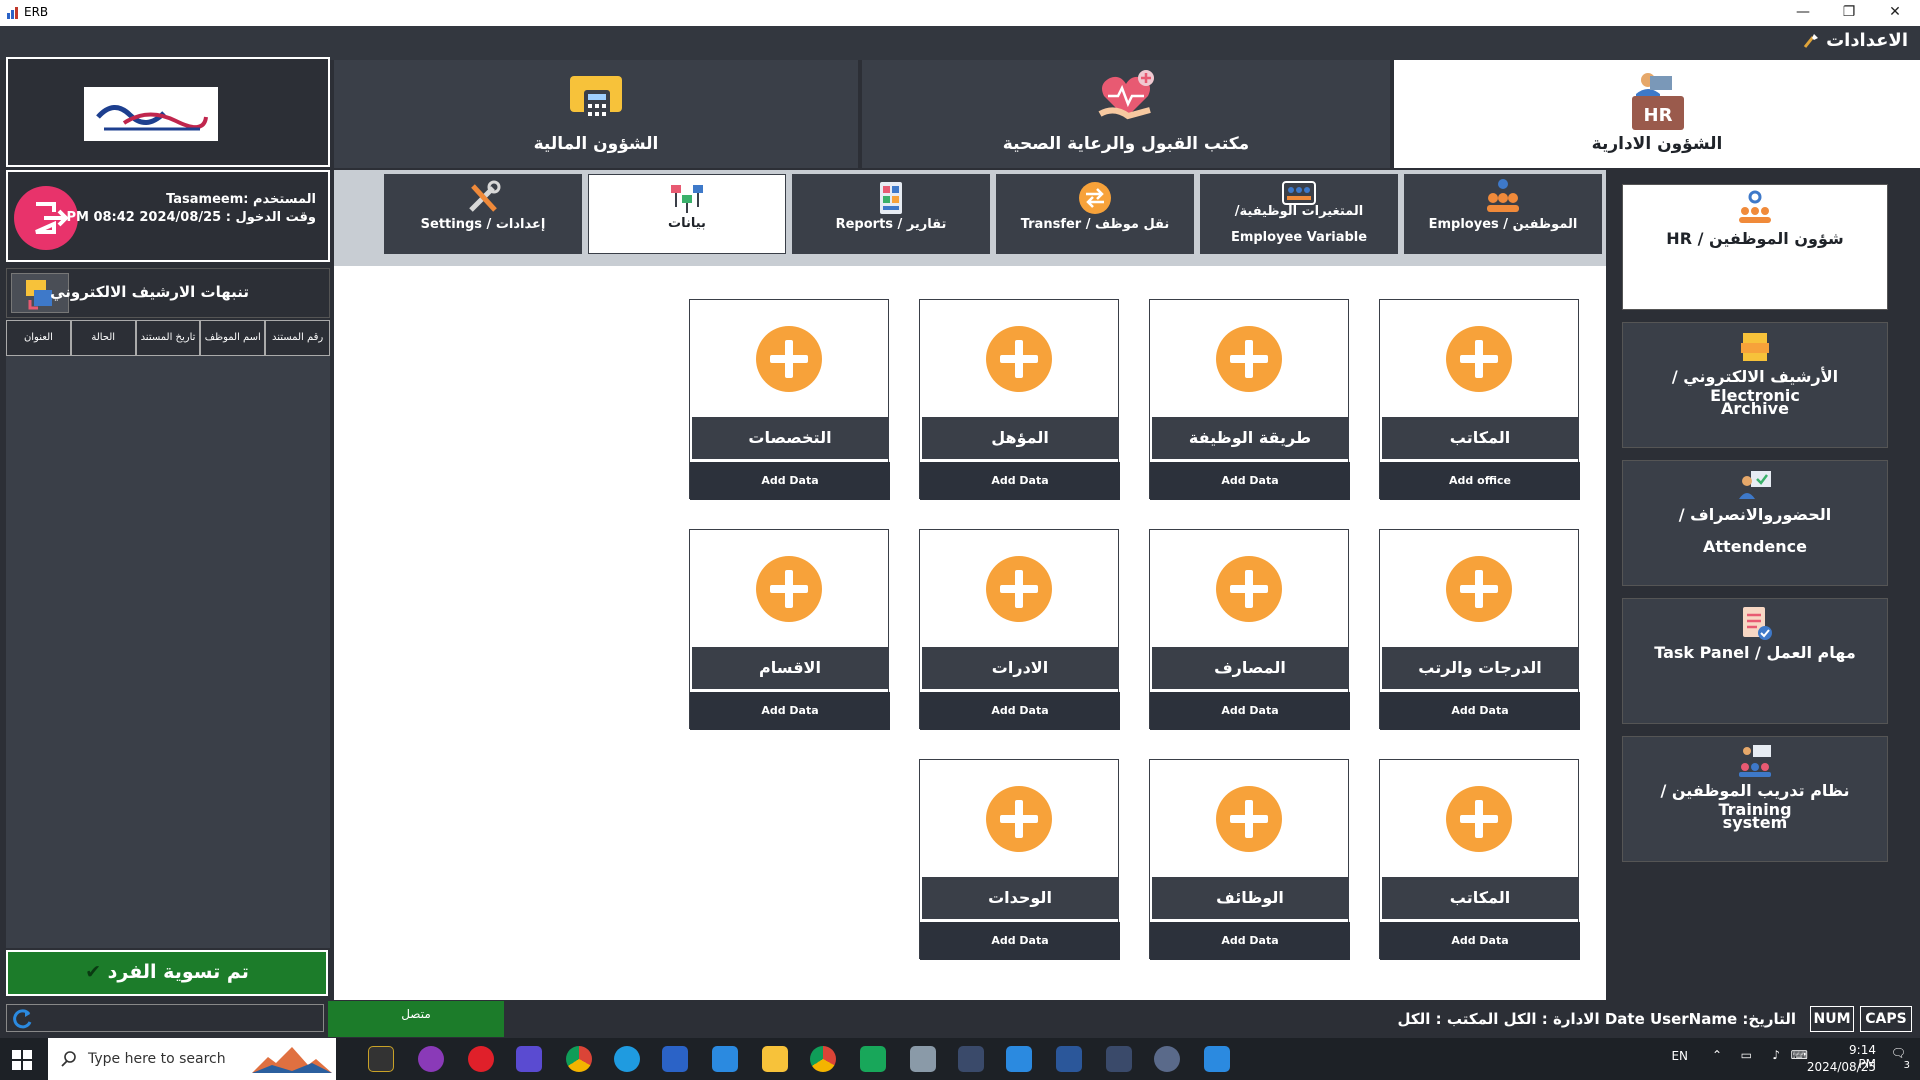  Describe the element at coordinates (68, 1059) in the screenshot. I see `search-icon` at that location.